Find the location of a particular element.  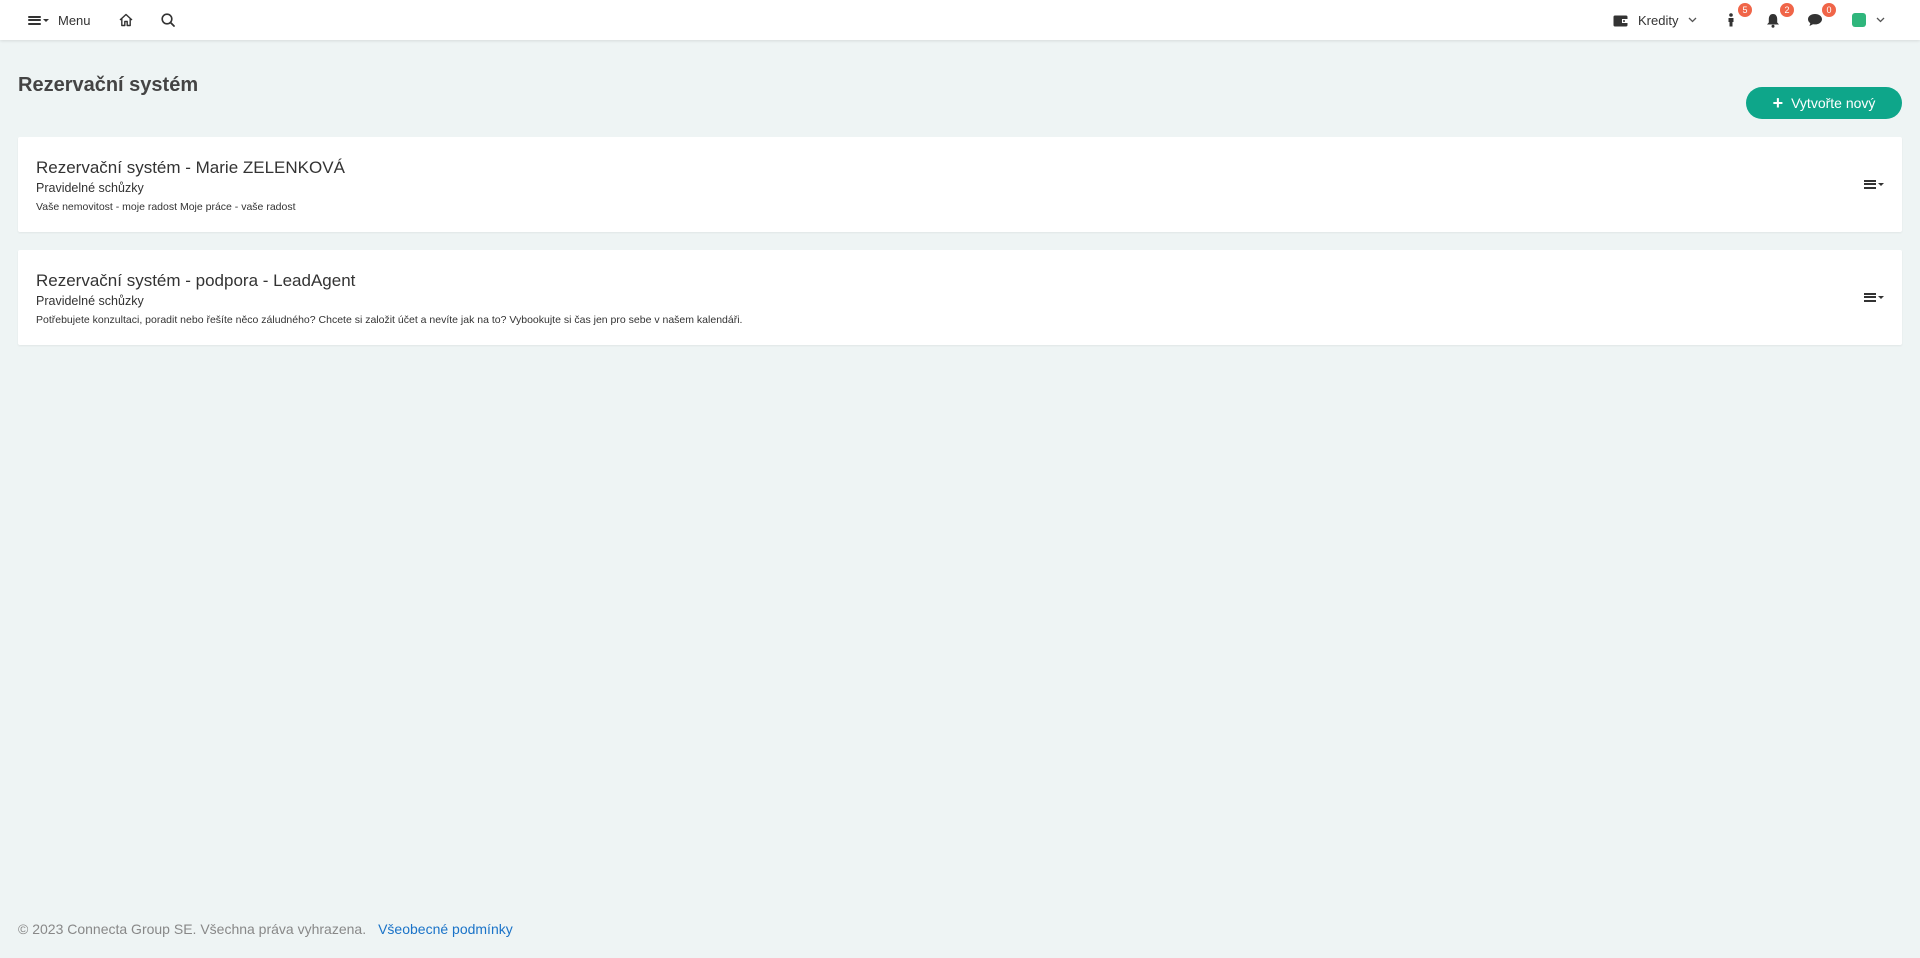

top-navbar: Menu Kredity 5 2 0 is located at coordinates (960, 20).